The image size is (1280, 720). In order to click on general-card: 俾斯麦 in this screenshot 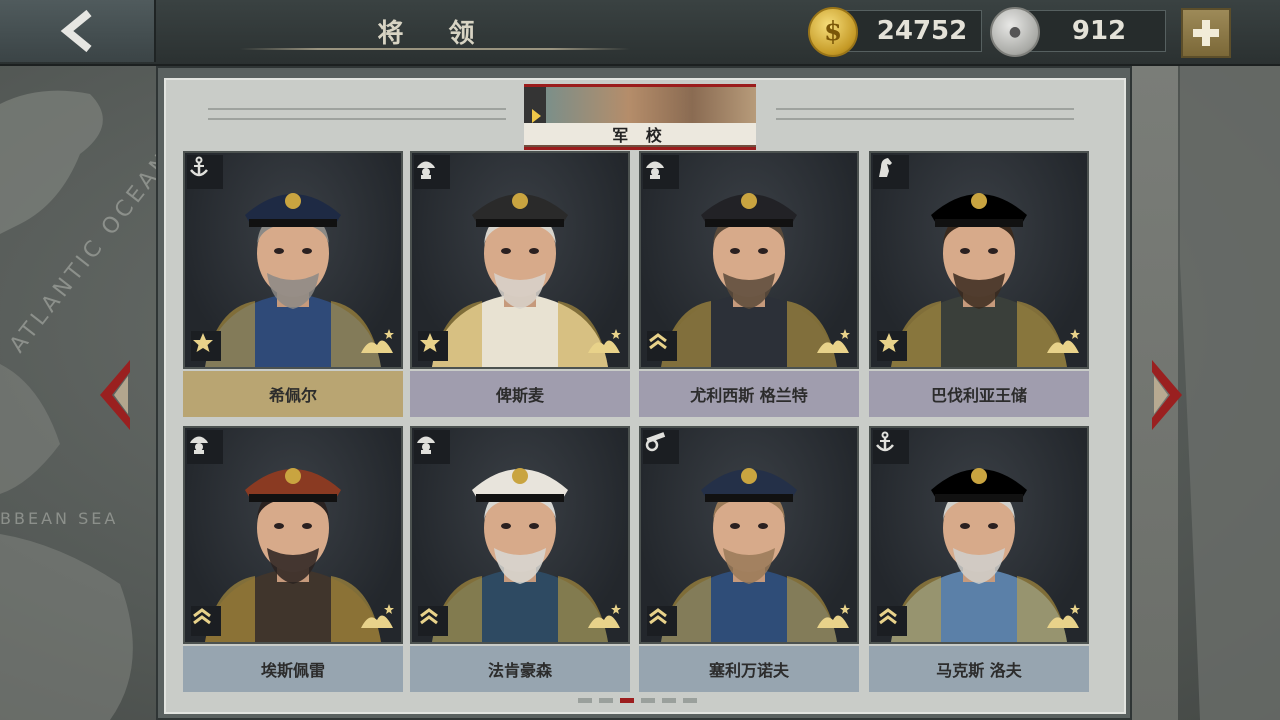, I will do `click(520, 285)`.